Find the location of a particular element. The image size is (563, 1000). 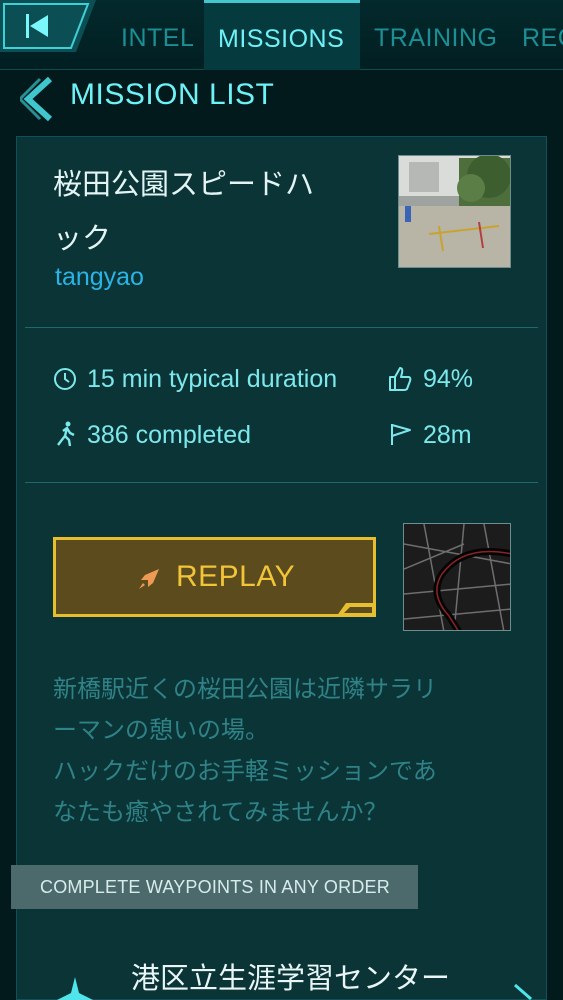

top-tab-bar: INTEL MISSIONS TRAINING REC is located at coordinates (281, 35).